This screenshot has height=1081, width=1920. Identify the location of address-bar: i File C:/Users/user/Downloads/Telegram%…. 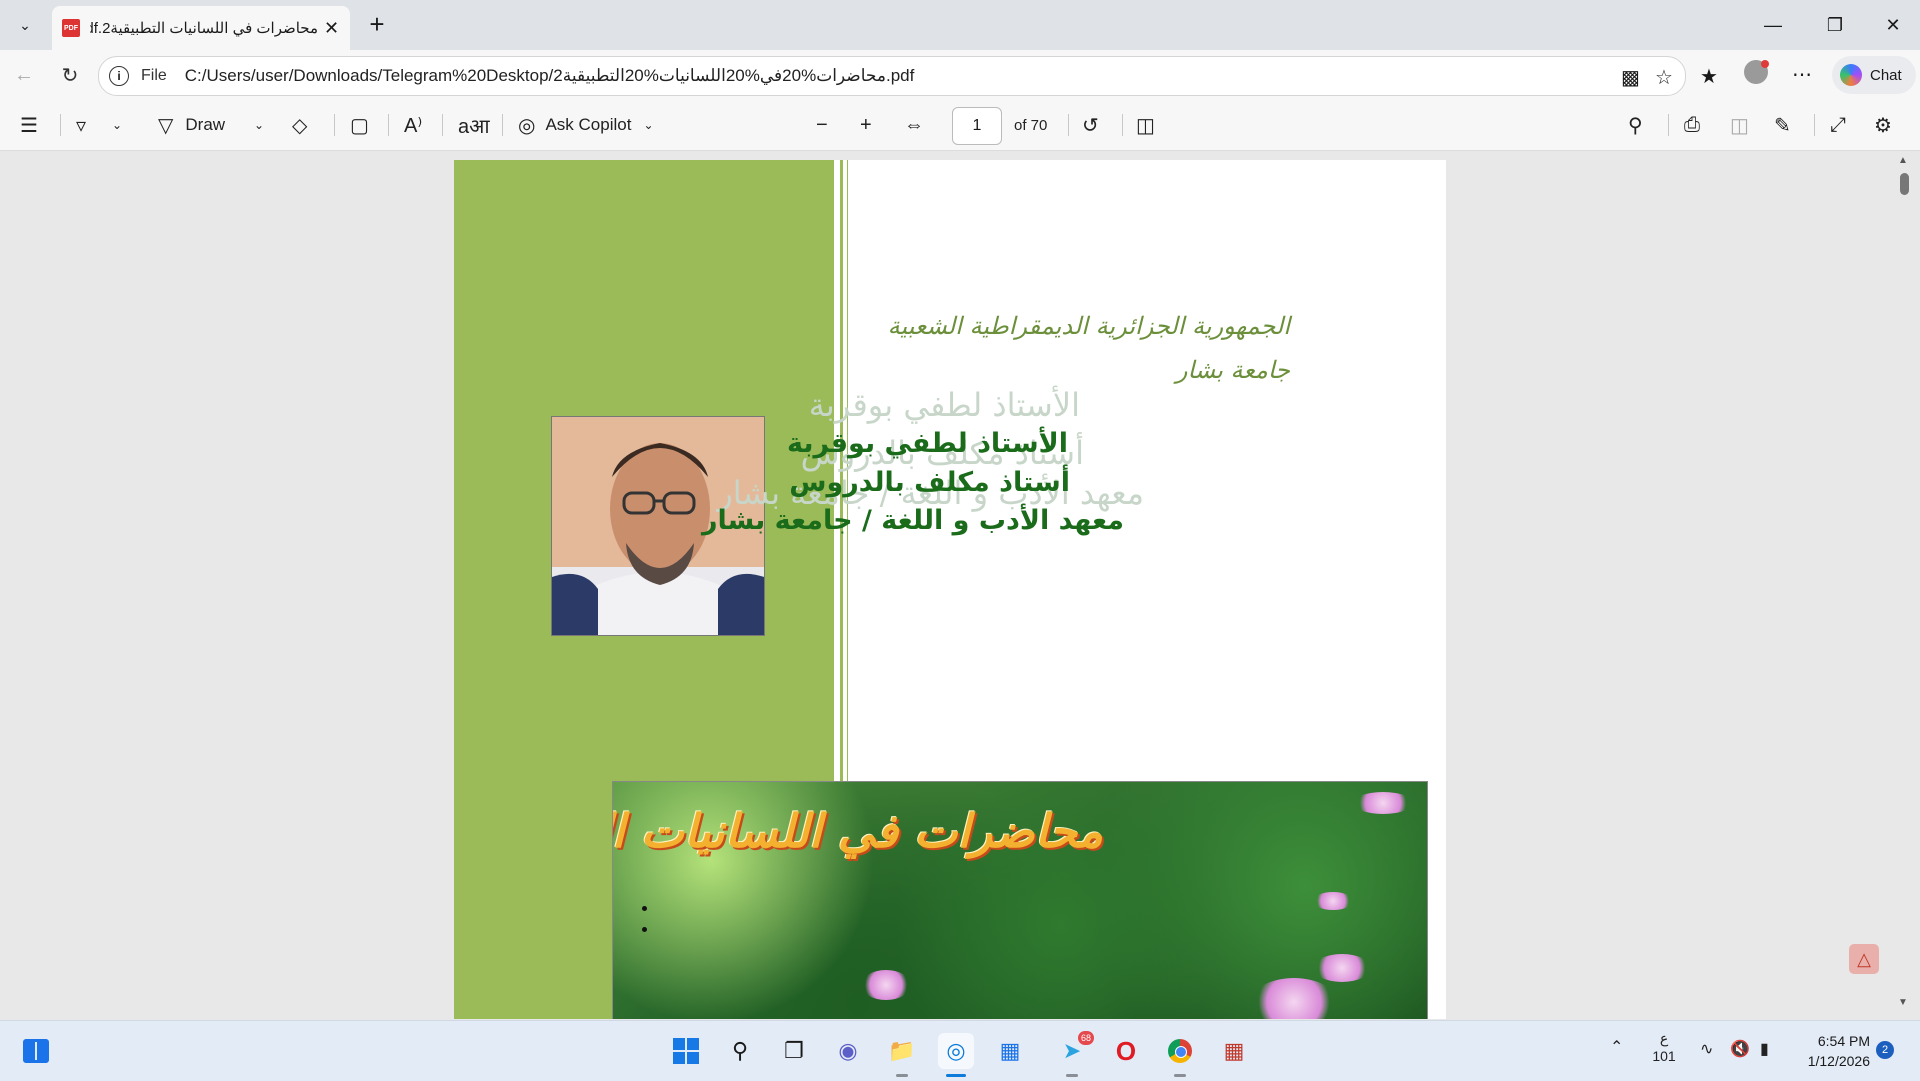
(892, 76).